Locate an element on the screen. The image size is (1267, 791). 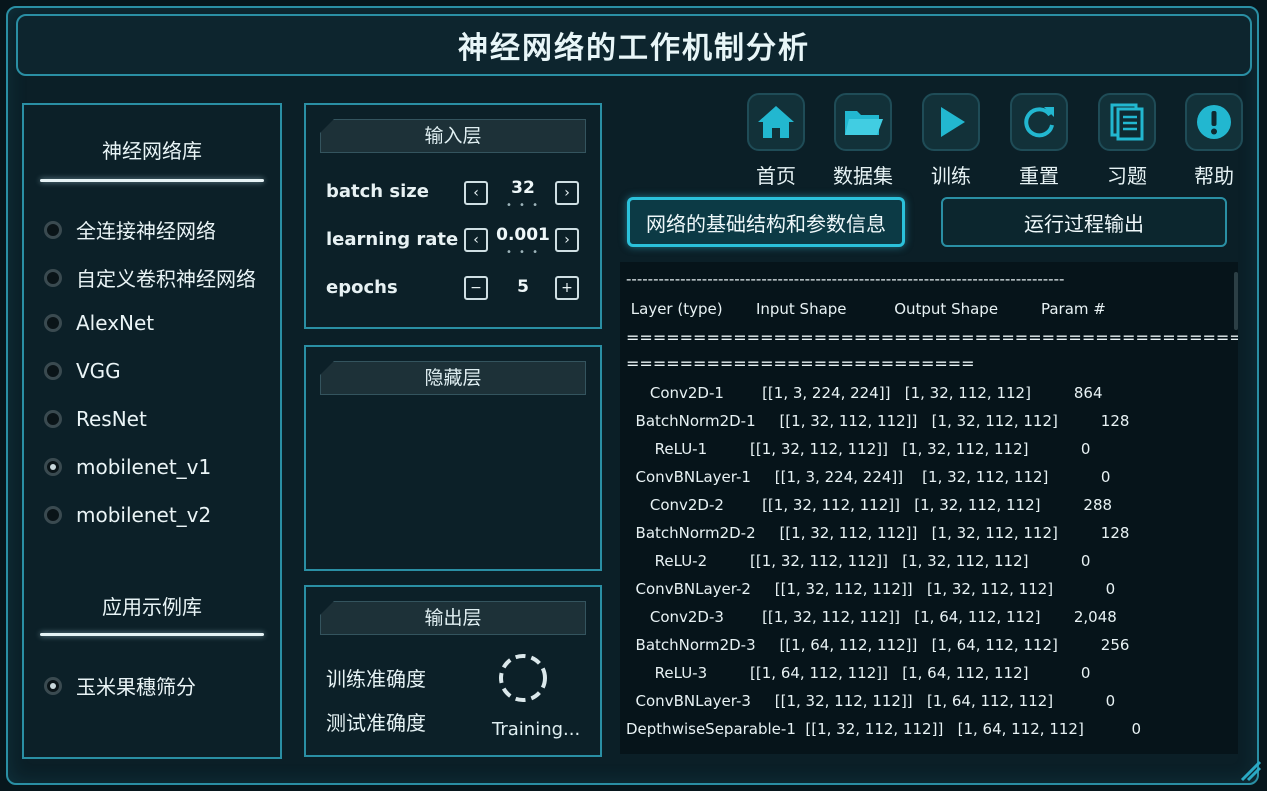
library-item-mobilenet-v1: mobilenet_v1 is located at coordinates (127, 467).